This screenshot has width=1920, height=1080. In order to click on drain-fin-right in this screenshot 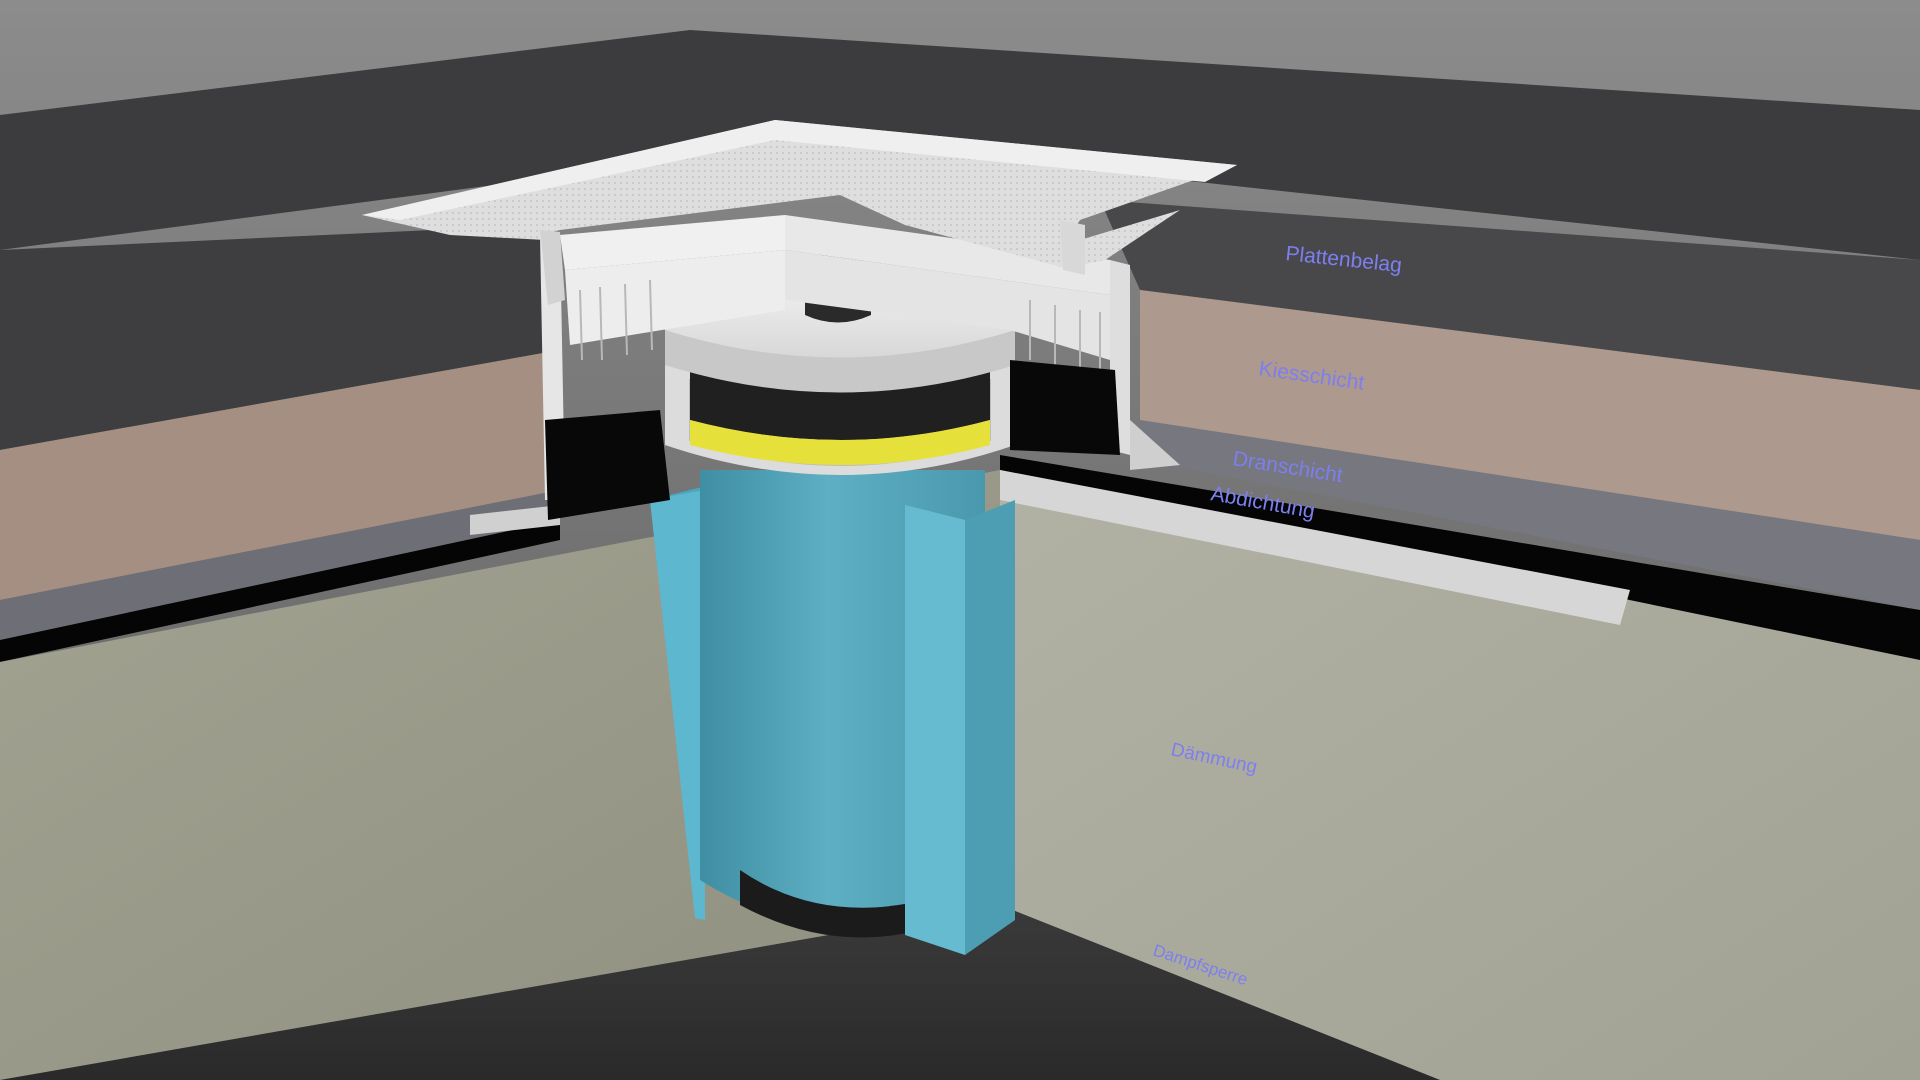, I will do `click(935, 730)`.